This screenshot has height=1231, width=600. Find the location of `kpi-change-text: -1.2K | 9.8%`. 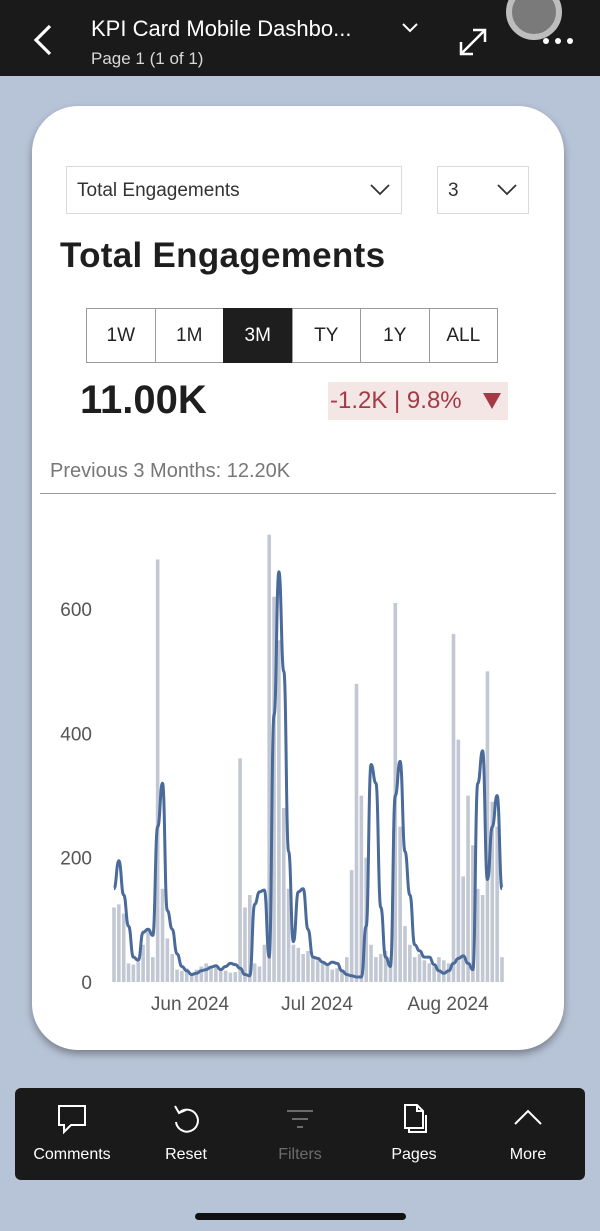

kpi-change-text: -1.2K | 9.8% is located at coordinates (396, 400).